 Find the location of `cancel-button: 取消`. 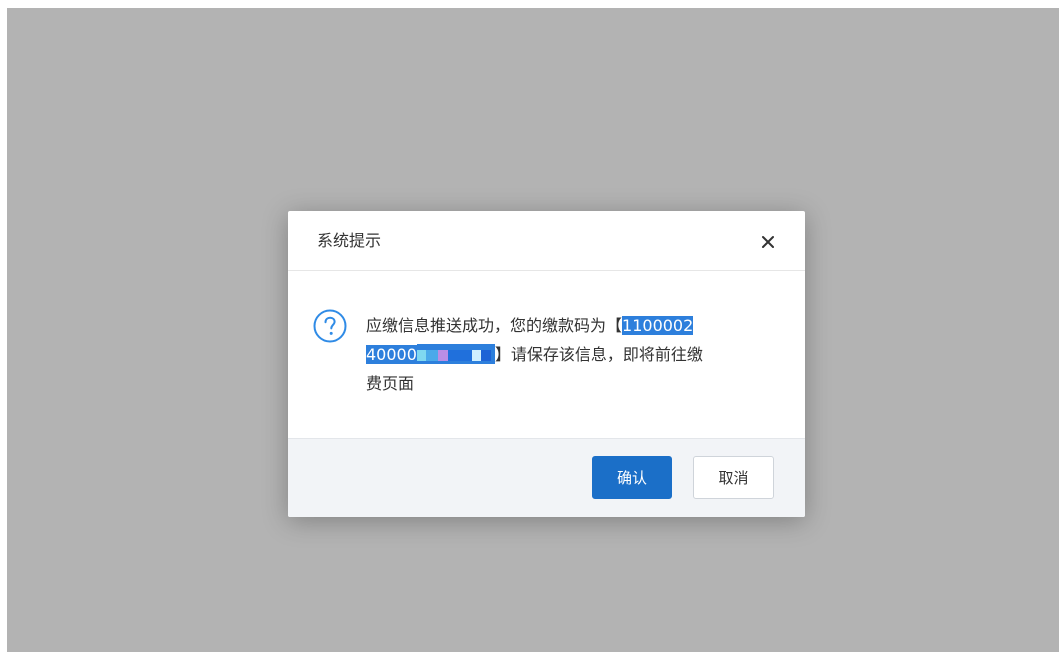

cancel-button: 取消 is located at coordinates (733, 477).